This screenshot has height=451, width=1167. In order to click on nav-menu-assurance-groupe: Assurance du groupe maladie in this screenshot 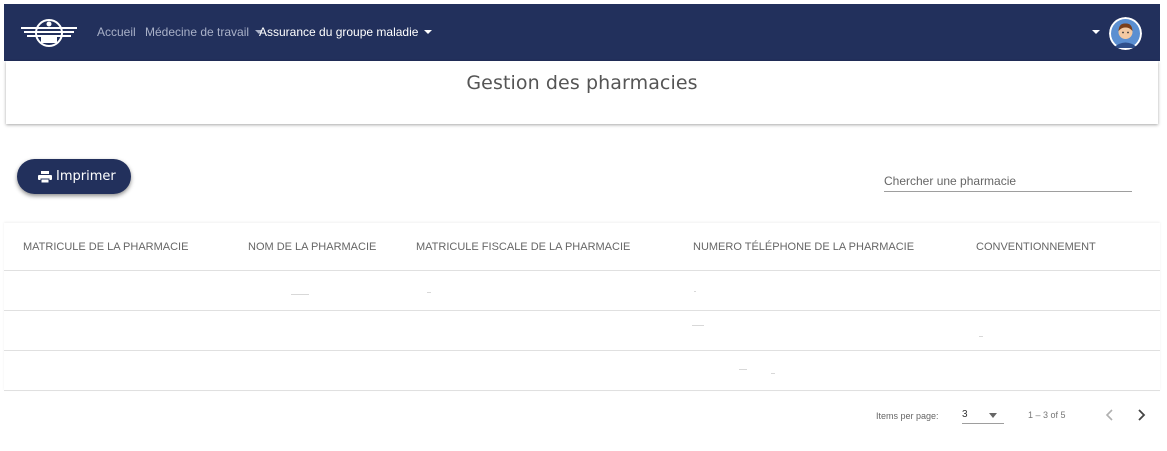, I will do `click(346, 32)`.